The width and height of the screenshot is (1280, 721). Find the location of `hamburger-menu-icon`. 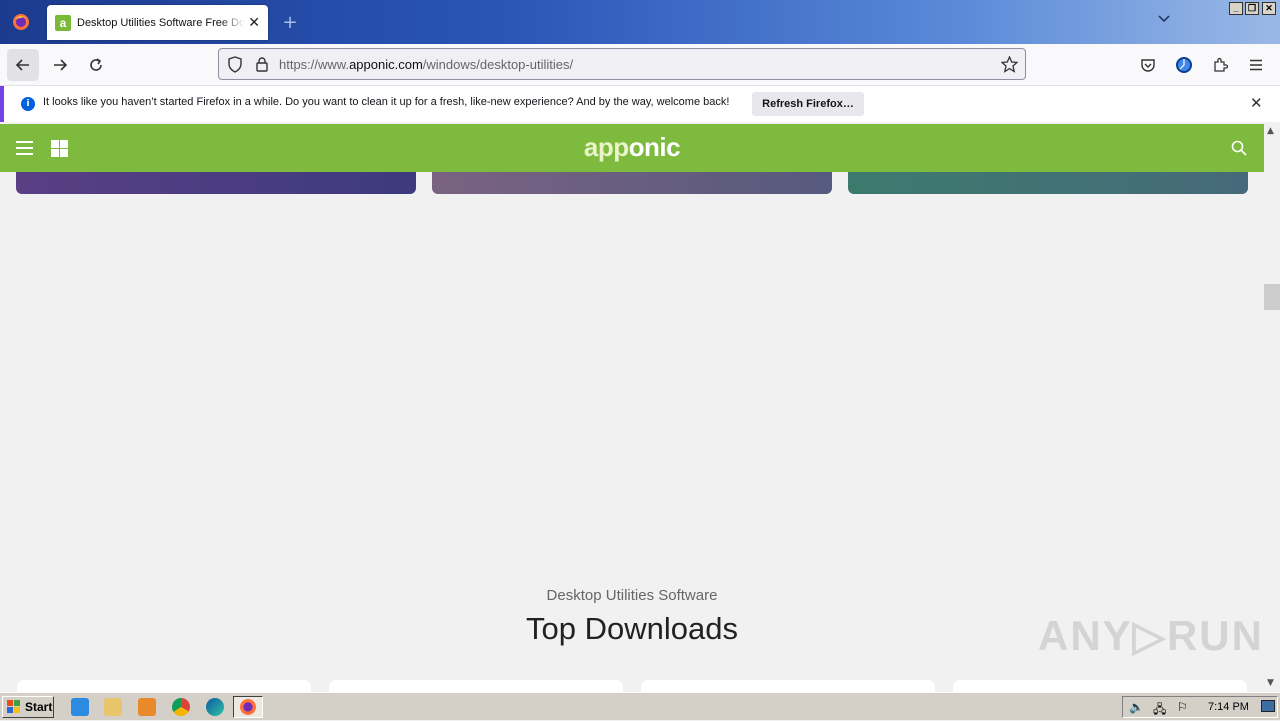

hamburger-menu-icon is located at coordinates (1256, 65).